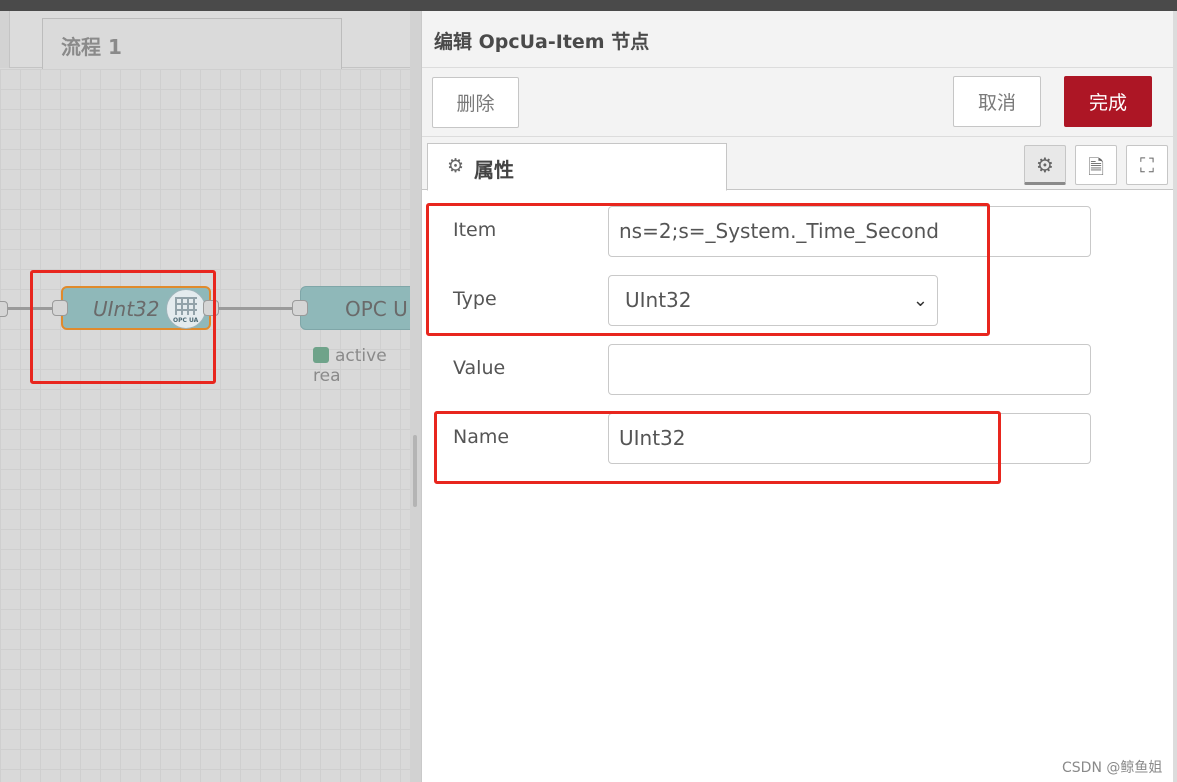 The image size is (1177, 782). What do you see at coordinates (798, 164) in the screenshot?
I see `editor-tabs: ⚙ 属性 ⚙ 🗎 ⛶` at bounding box center [798, 164].